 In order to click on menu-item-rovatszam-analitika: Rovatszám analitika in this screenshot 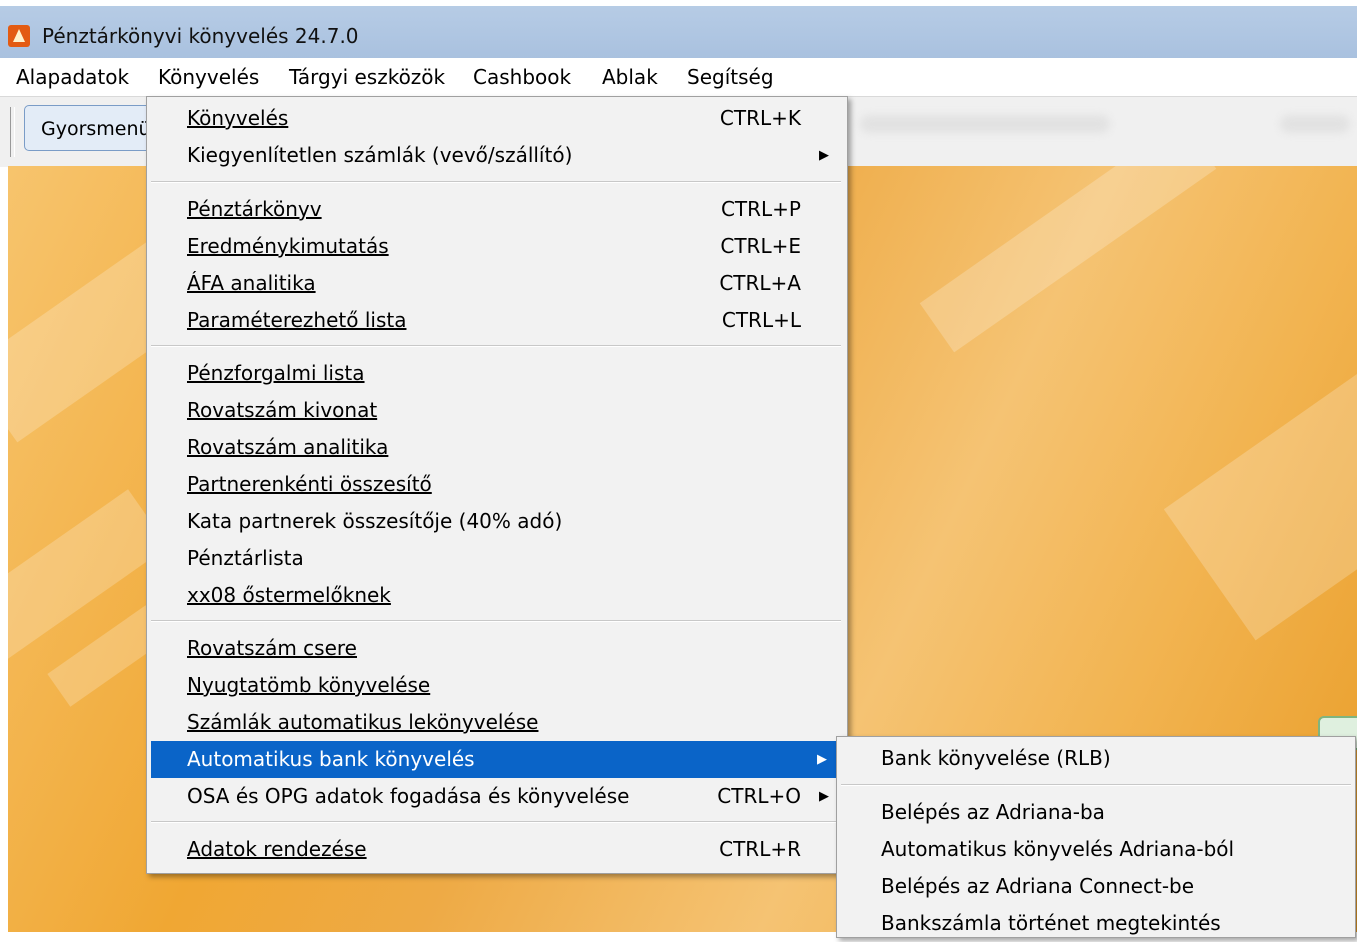, I will do `click(497, 447)`.